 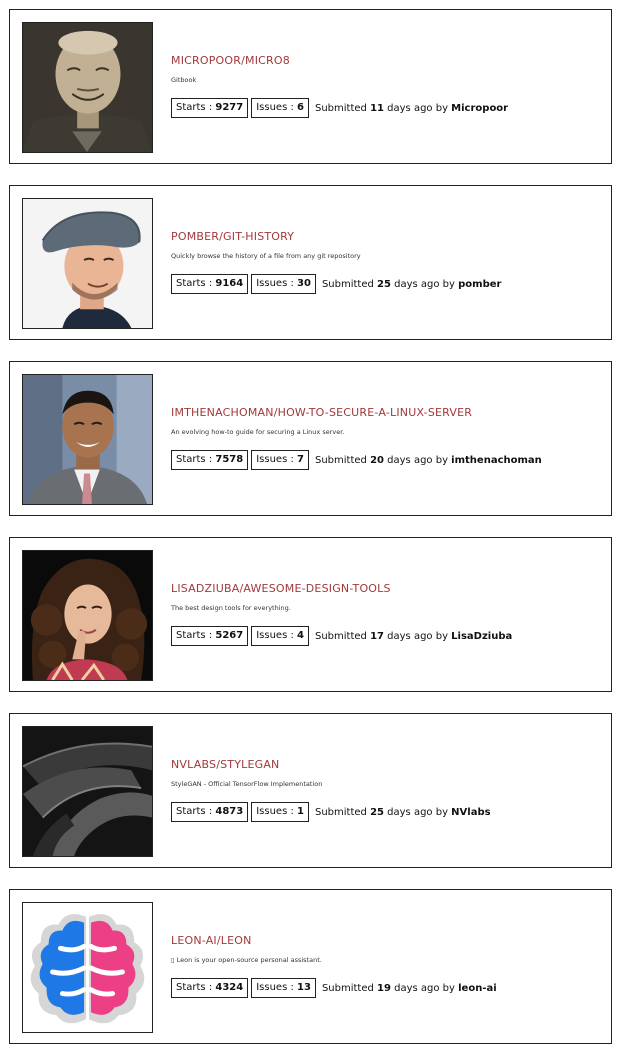 I want to click on issues-count: 13, so click(x=304, y=987).